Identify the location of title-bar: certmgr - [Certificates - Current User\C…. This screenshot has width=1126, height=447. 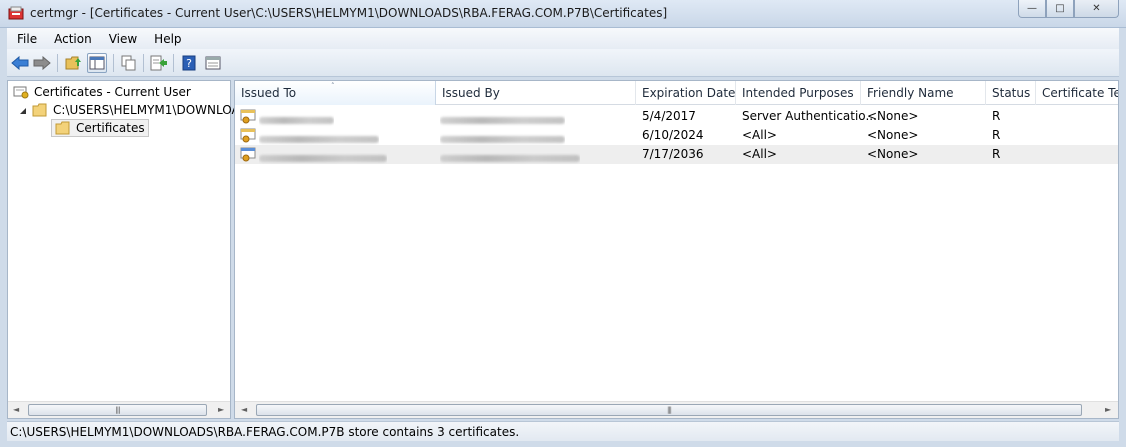
(563, 14).